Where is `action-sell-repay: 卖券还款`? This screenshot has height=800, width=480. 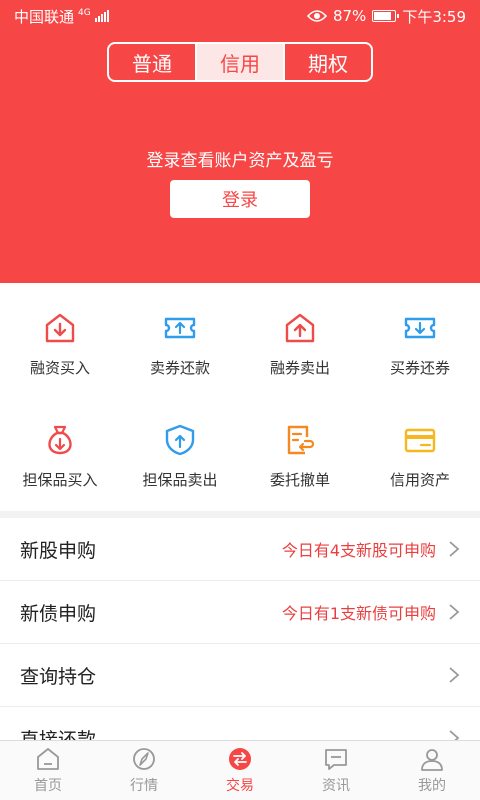 action-sell-repay: 卖券还款 is located at coordinates (180, 338).